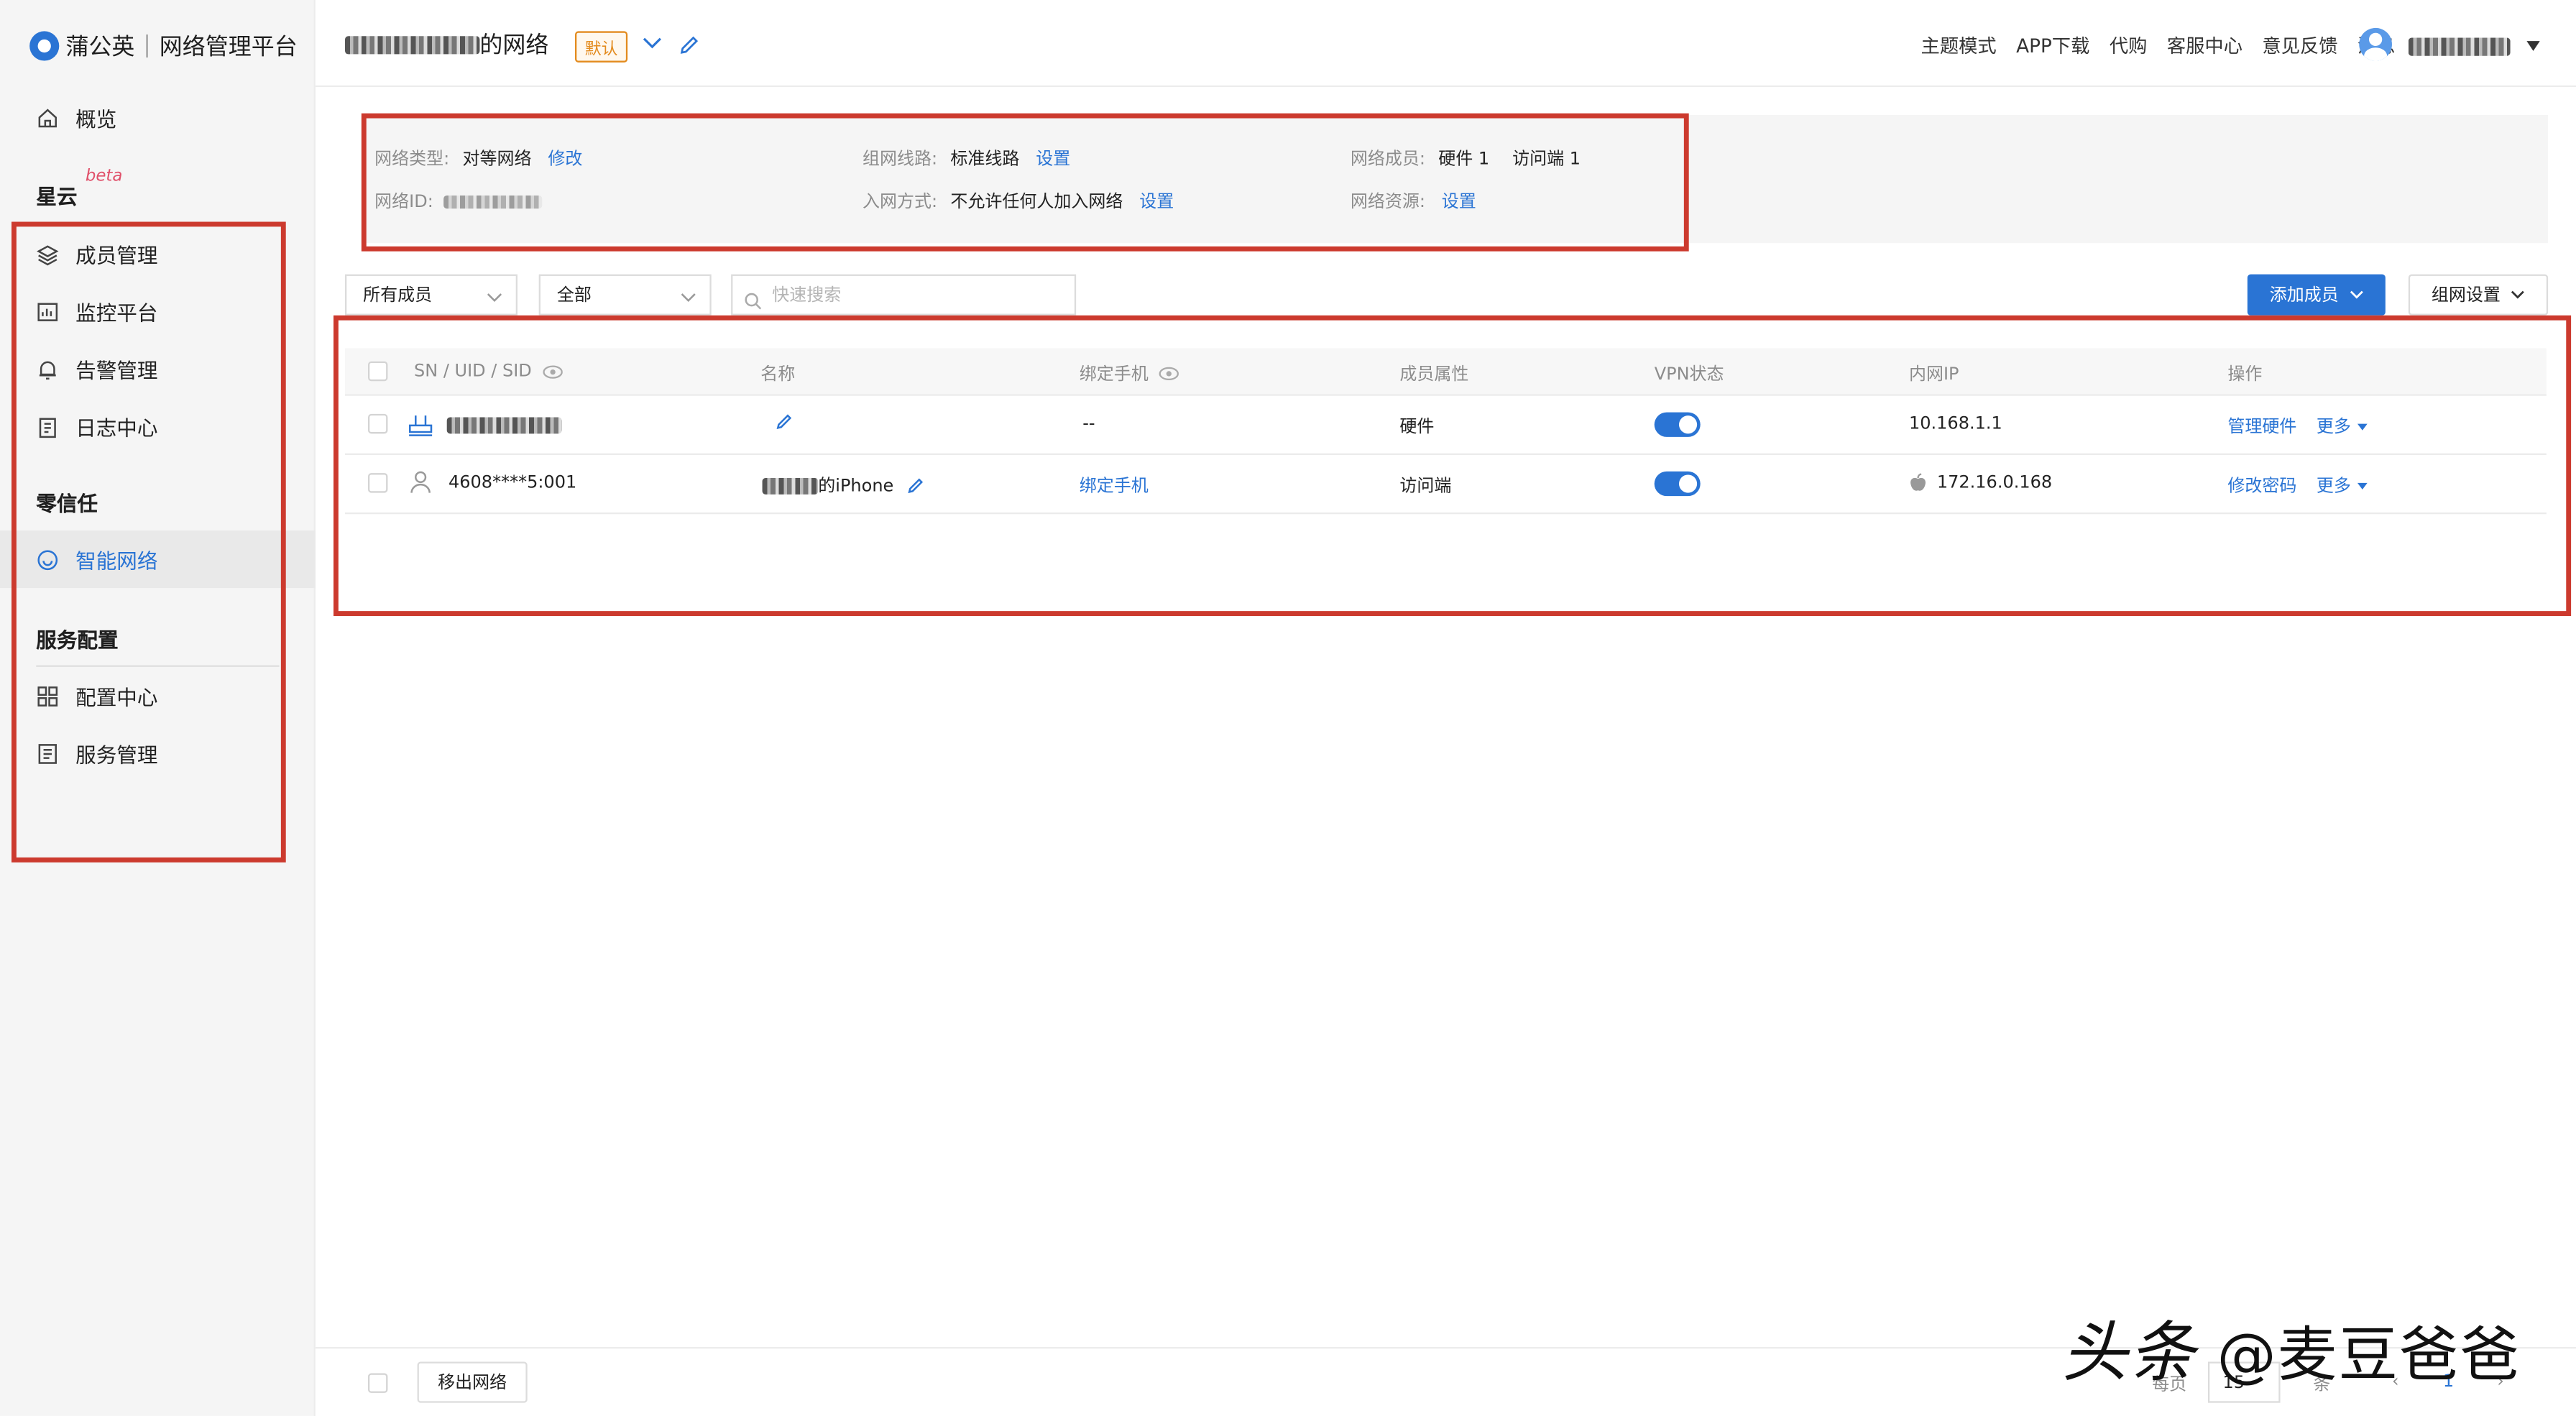 Image resolution: width=2576 pixels, height=1416 pixels. I want to click on network-title: 的网络, so click(446, 44).